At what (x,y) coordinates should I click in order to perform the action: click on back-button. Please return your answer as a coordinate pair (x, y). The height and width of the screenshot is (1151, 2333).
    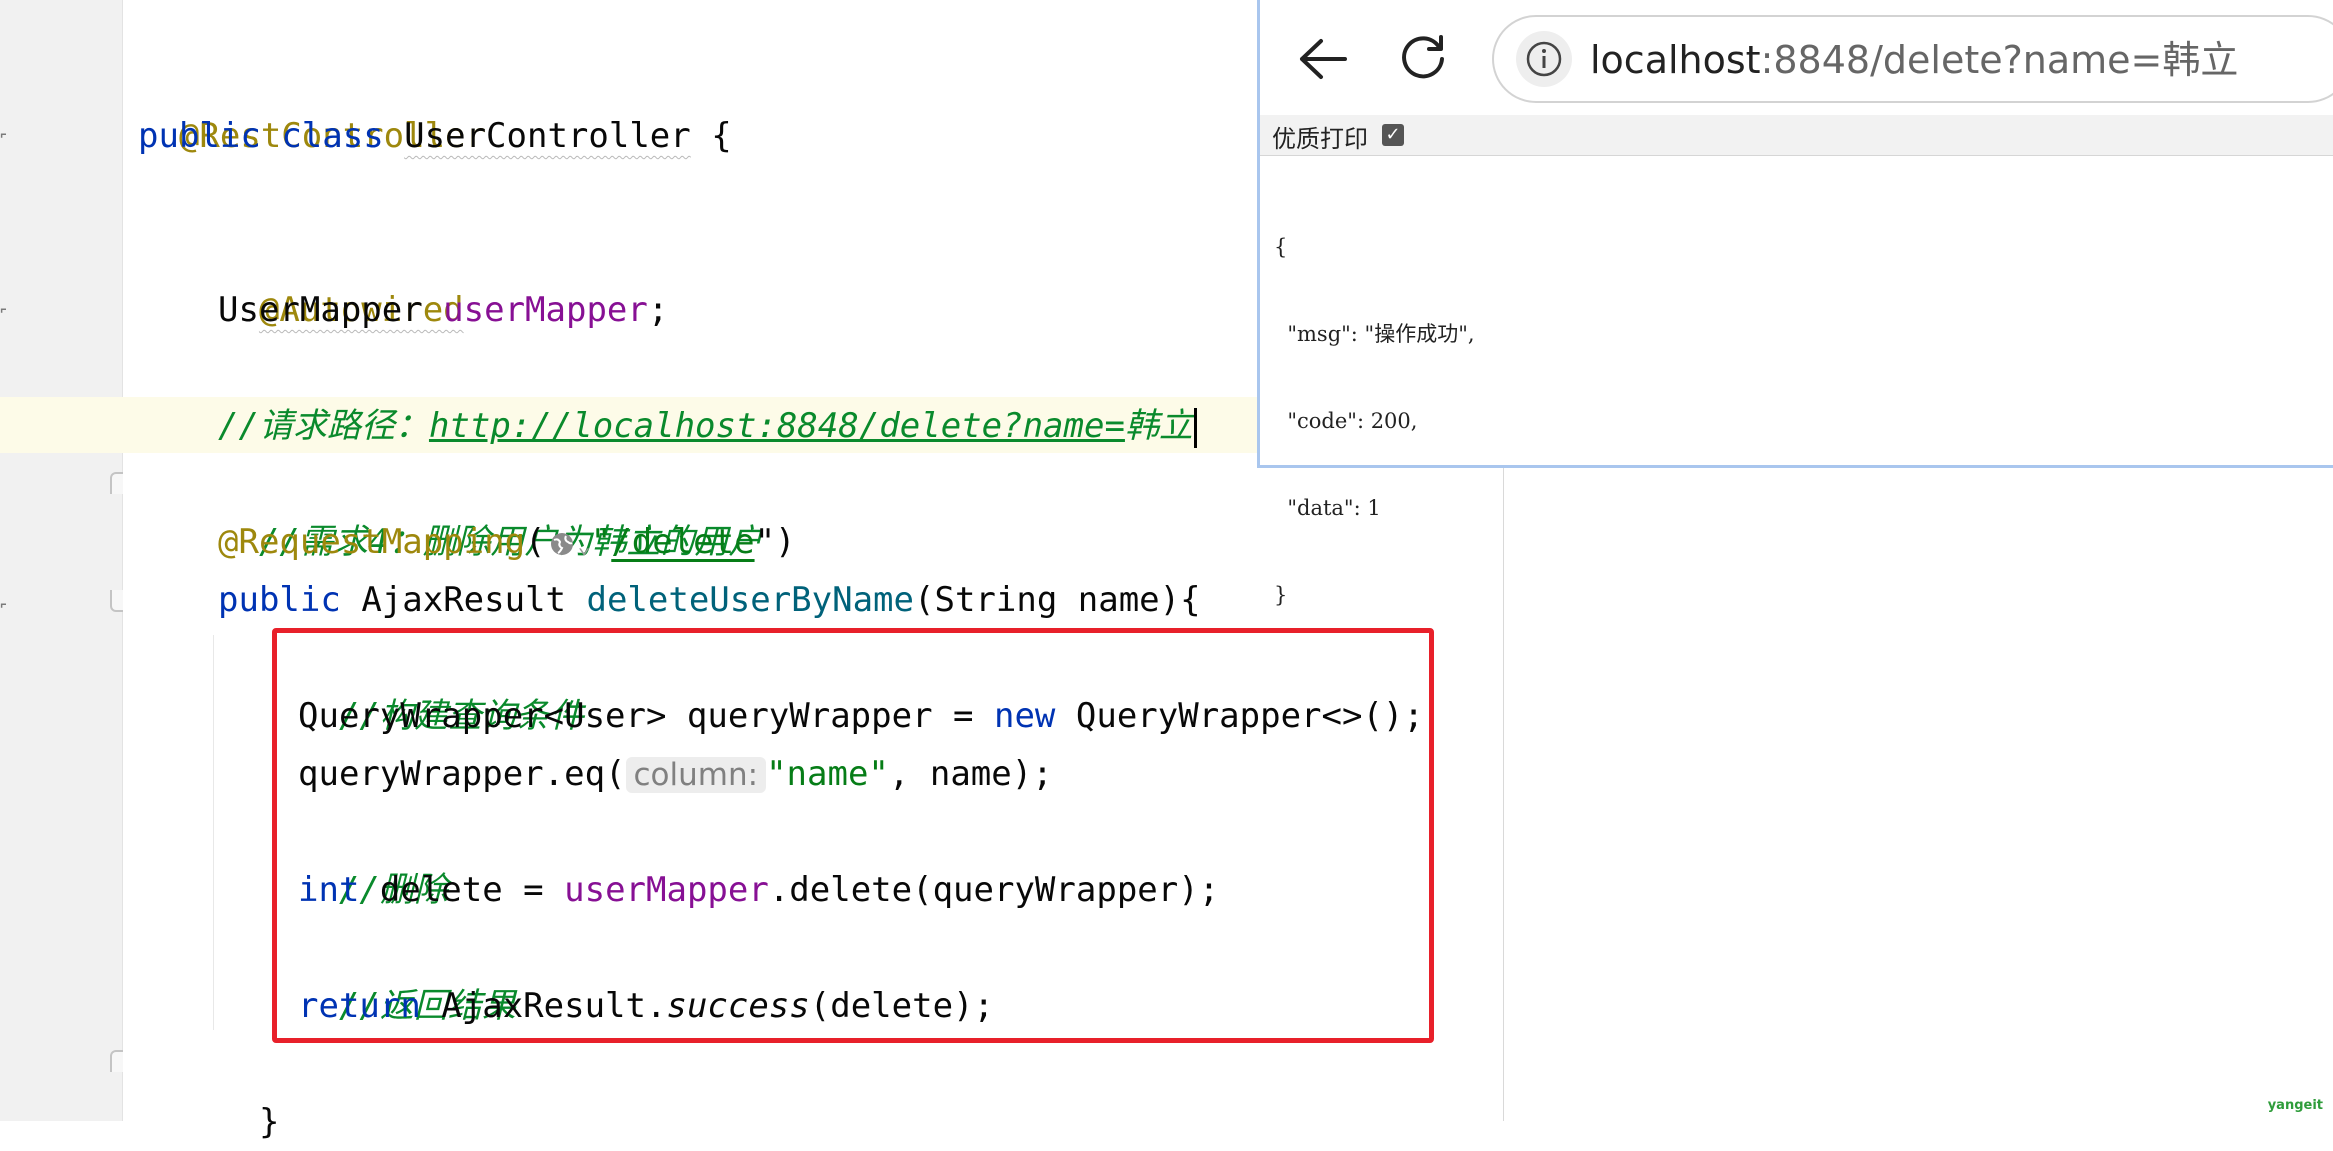
    Looking at the image, I should click on (1323, 59).